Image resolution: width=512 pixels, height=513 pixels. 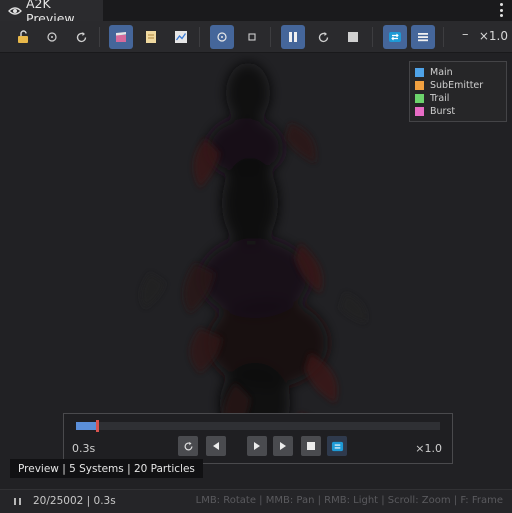 What do you see at coordinates (428, 448) in the screenshot?
I see `playback-rate: ×1.0` at bounding box center [428, 448].